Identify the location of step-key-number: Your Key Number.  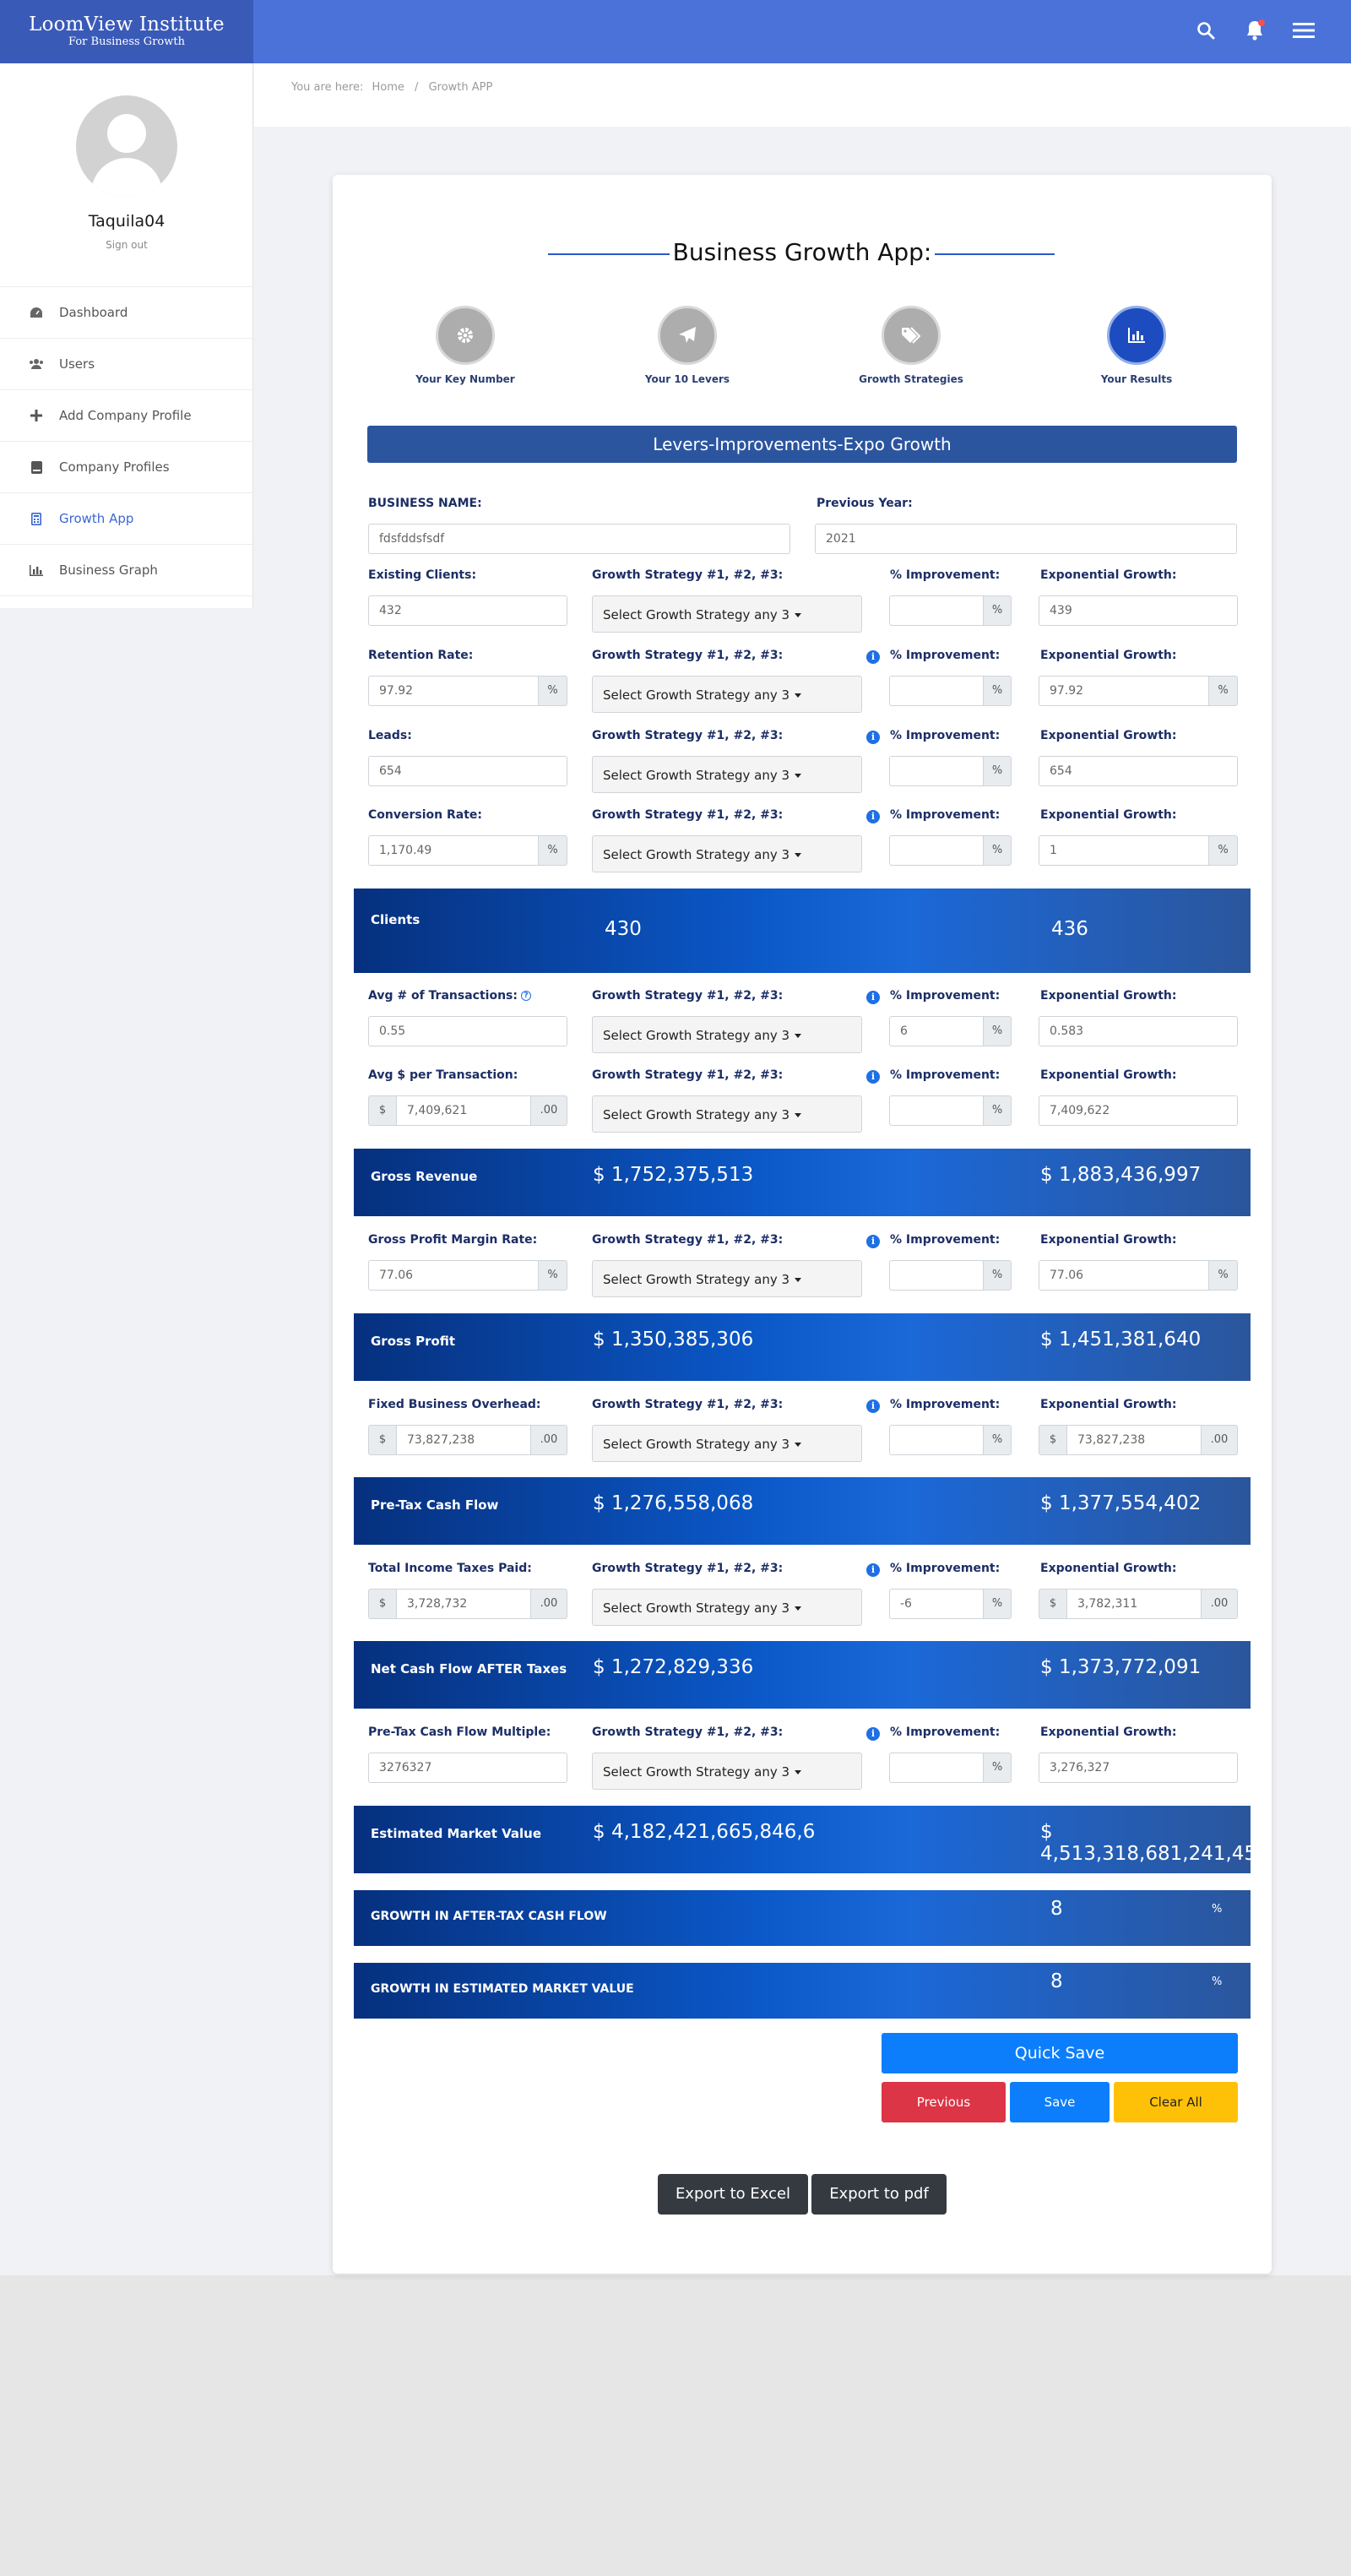
(465, 345).